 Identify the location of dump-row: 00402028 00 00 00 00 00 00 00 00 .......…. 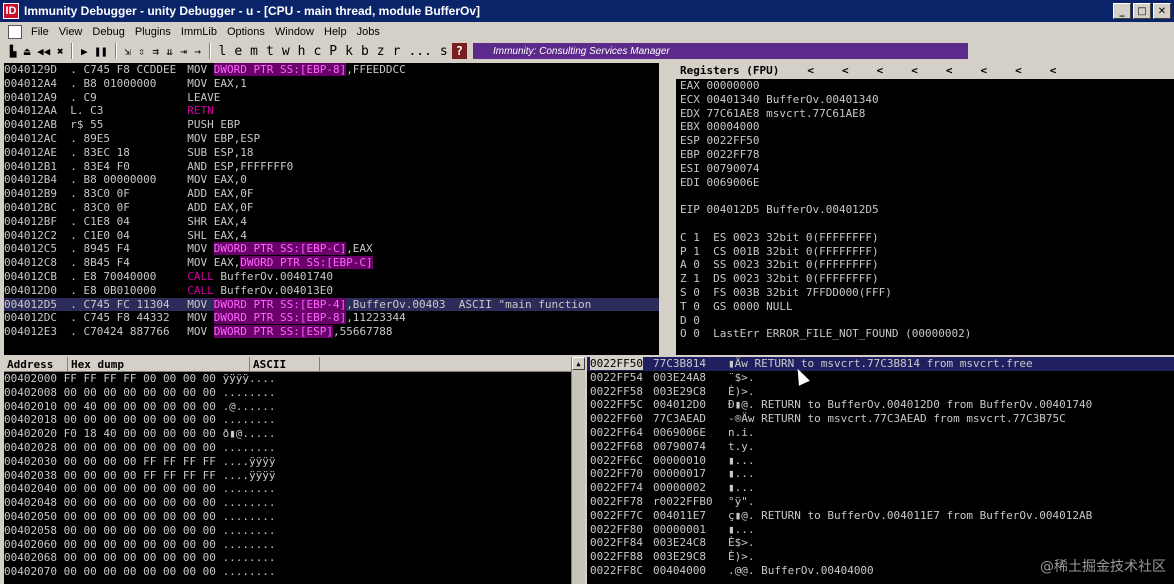
(287, 448).